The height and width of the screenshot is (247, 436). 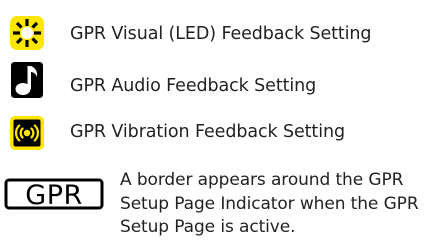 I want to click on gpr-setup-page-indicator: GPR, so click(x=54, y=194).